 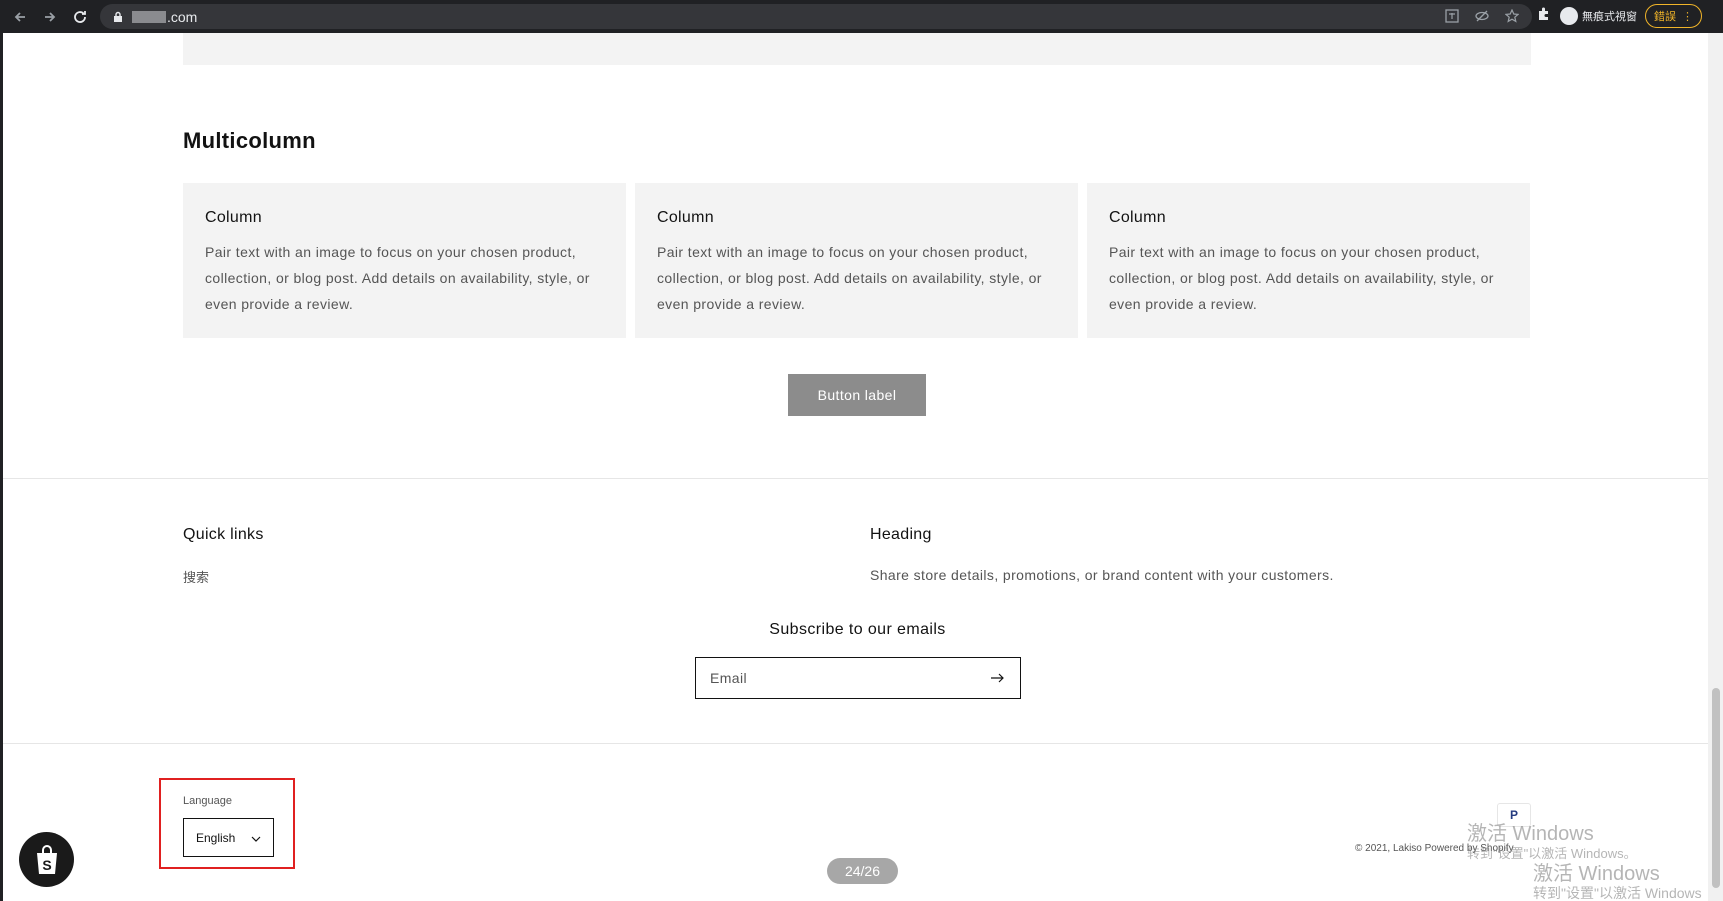 What do you see at coordinates (1569, 16) in the screenshot?
I see `incognito-icon` at bounding box center [1569, 16].